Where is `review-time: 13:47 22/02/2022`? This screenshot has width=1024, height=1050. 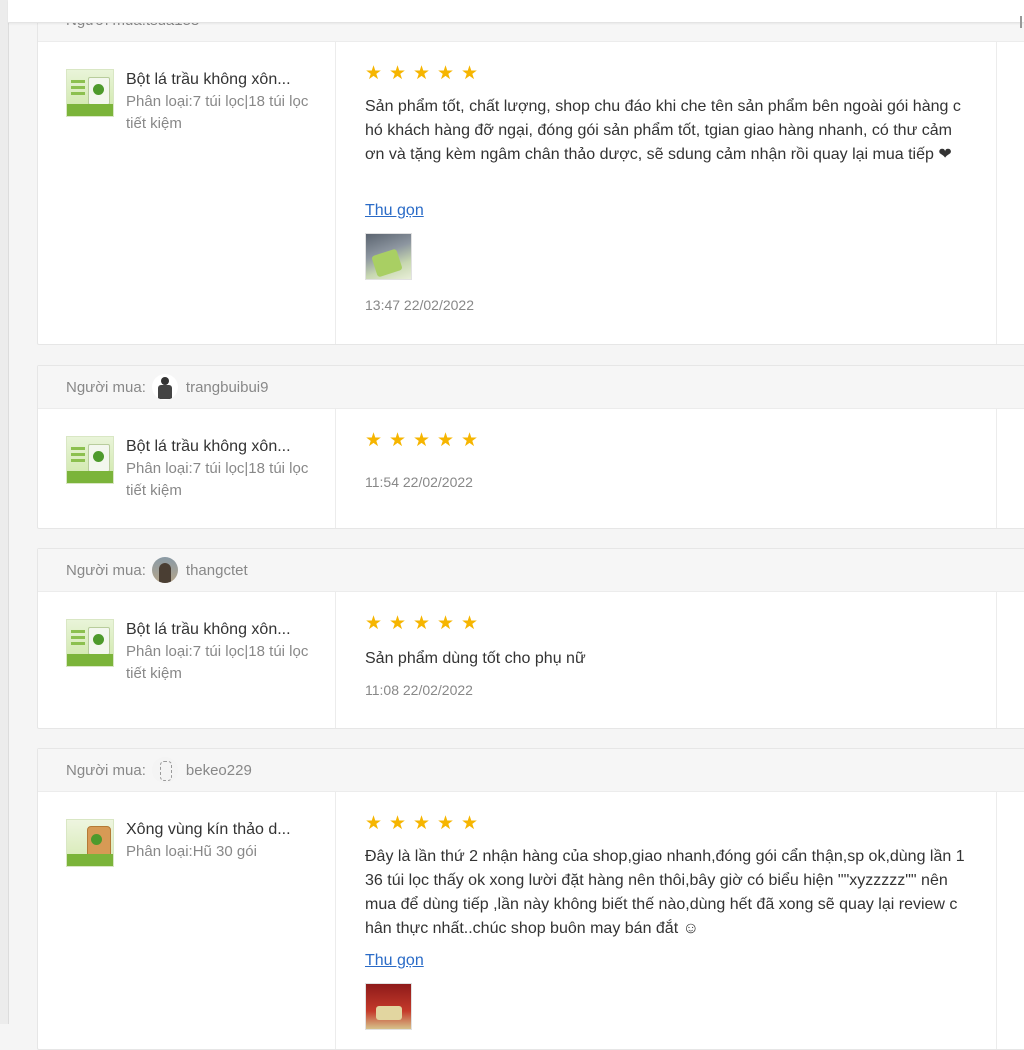 review-time: 13:47 22/02/2022 is located at coordinates (419, 305).